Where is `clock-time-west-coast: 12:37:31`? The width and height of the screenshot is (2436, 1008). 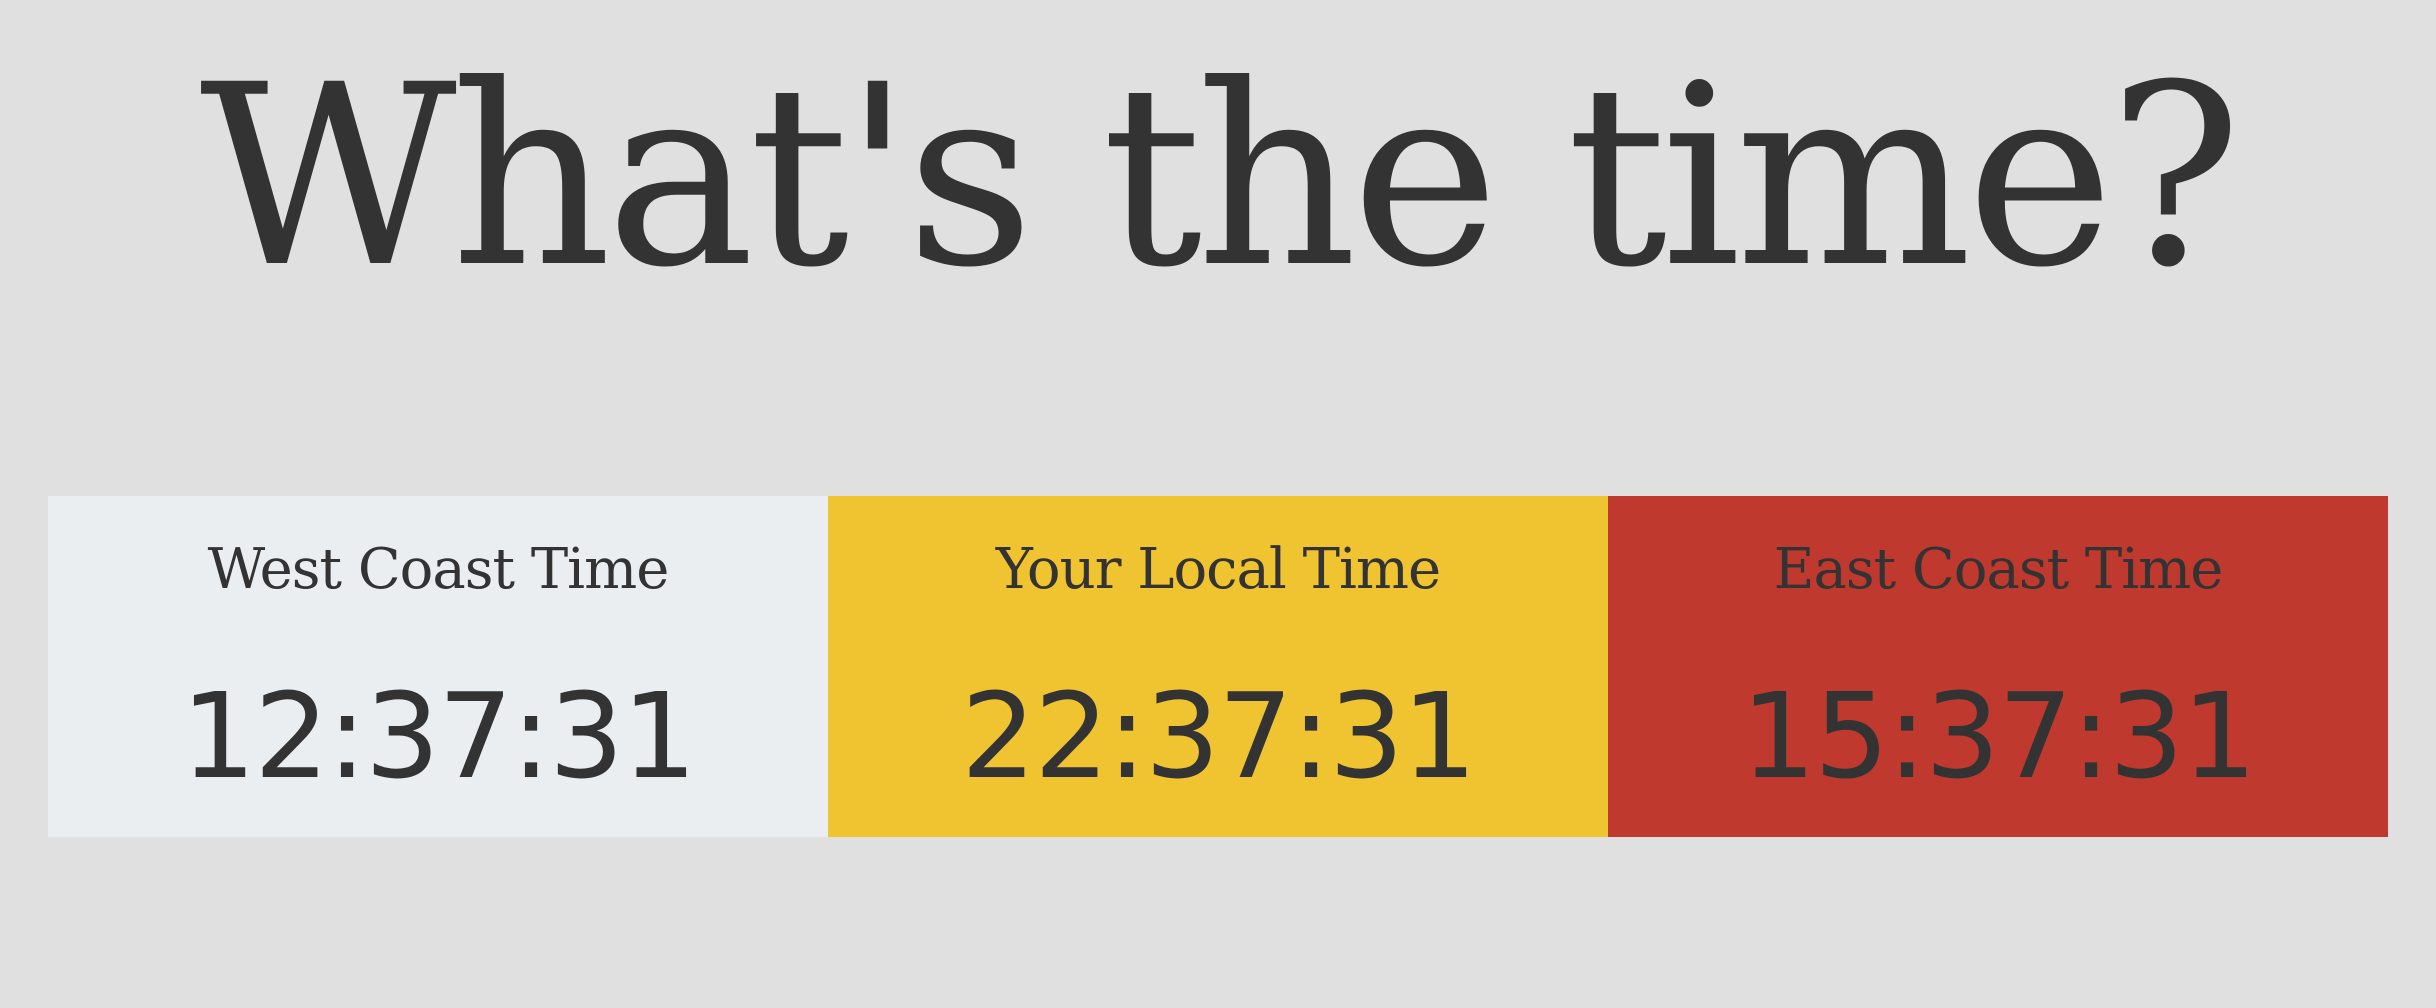 clock-time-west-coast: 12:37:31 is located at coordinates (439, 736).